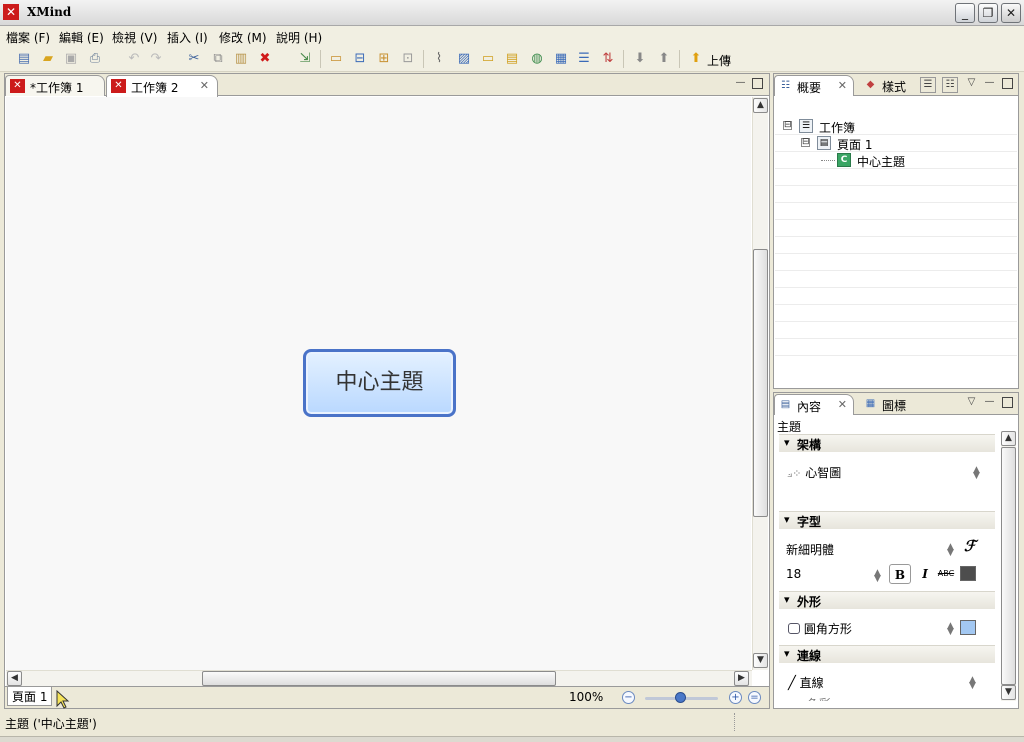  Describe the element at coordinates (810, 549) in the screenshot. I see `font-family-select: 新細明體` at that location.